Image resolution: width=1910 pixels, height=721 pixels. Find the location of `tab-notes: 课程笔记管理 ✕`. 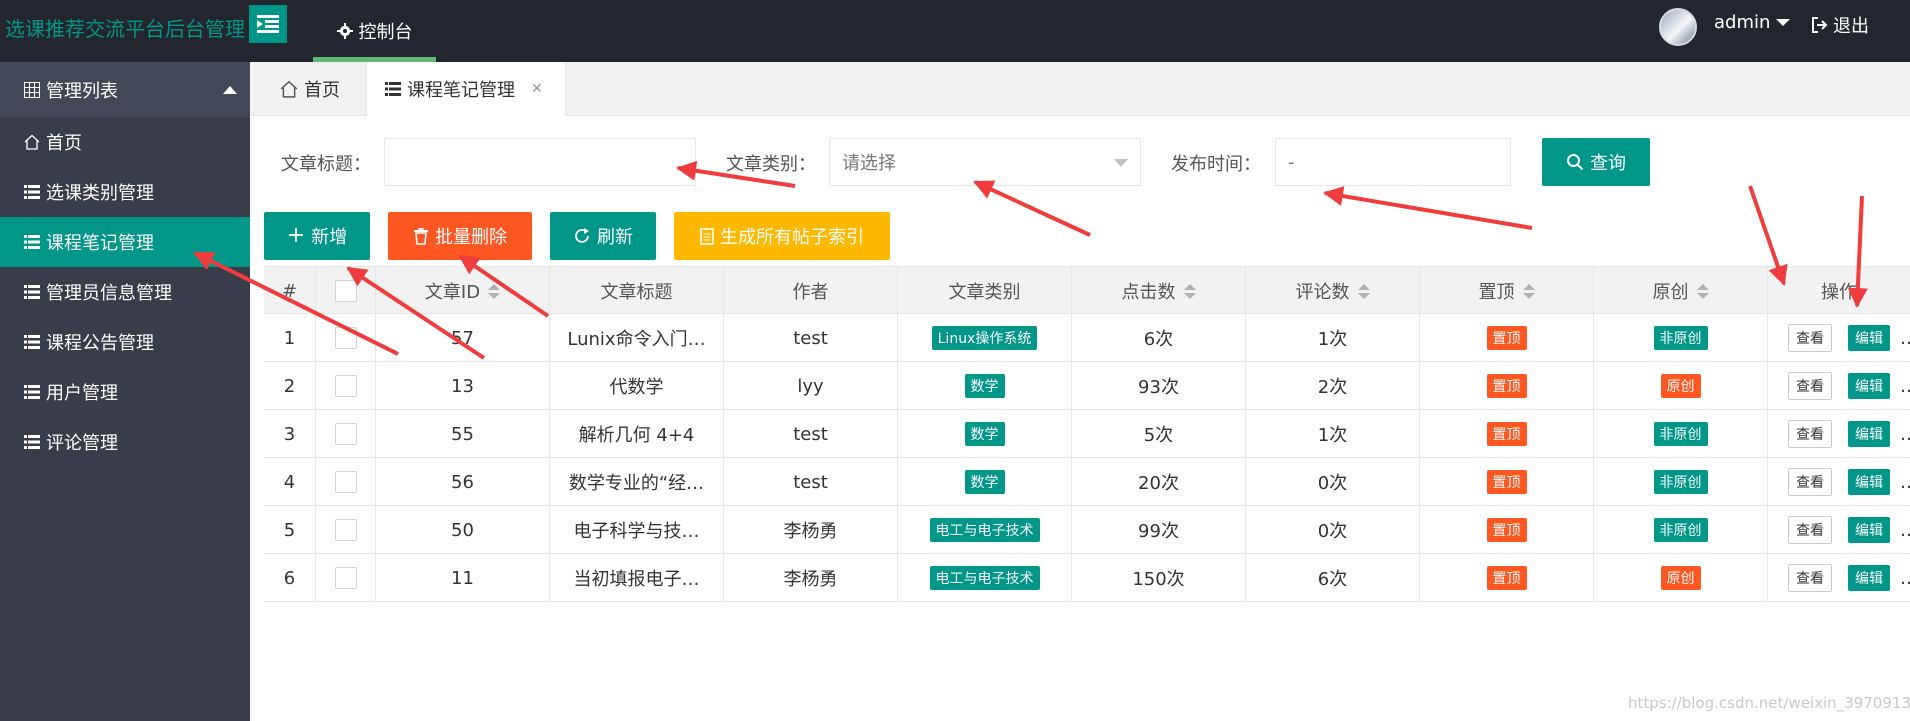

tab-notes: 课程笔记管理 ✕ is located at coordinates (466, 89).